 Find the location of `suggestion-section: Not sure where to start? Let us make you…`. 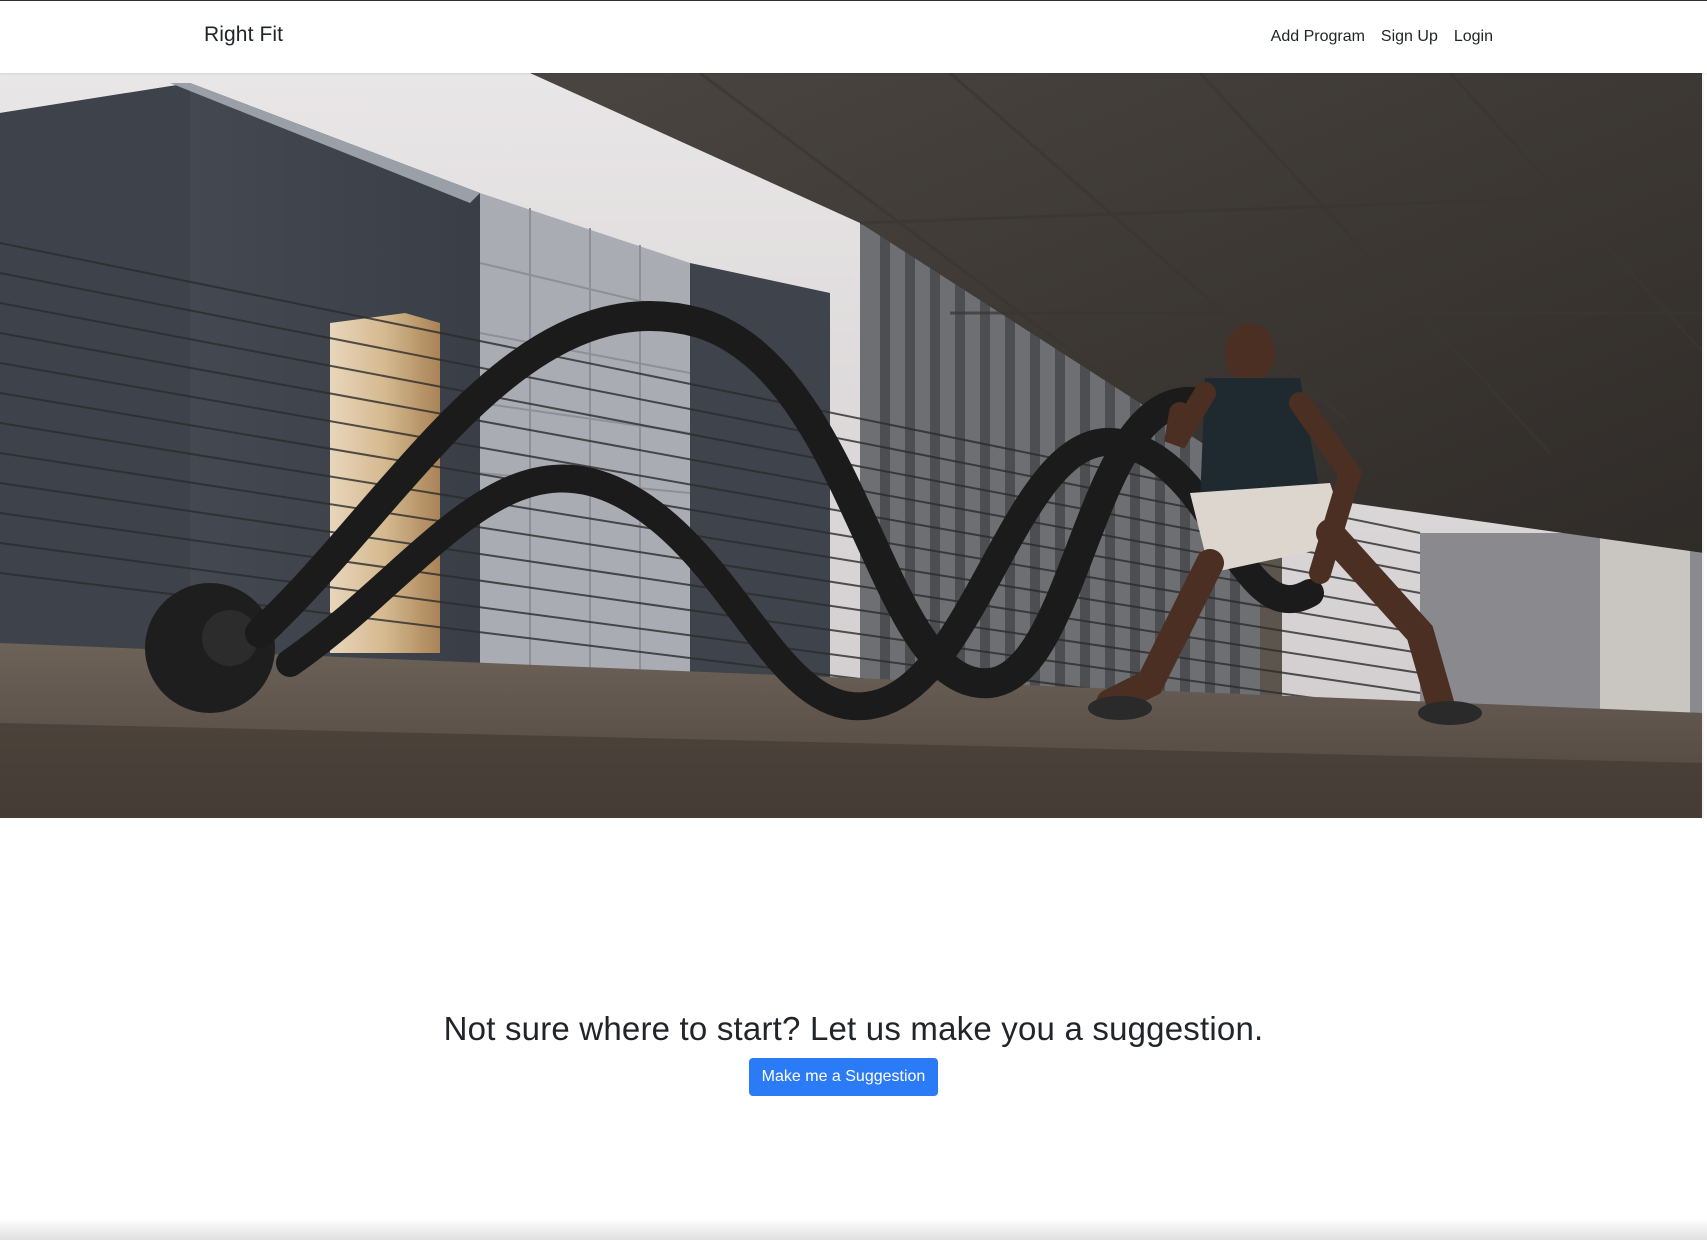

suggestion-section: Not sure where to start? Let us make you… is located at coordinates (853, 1053).